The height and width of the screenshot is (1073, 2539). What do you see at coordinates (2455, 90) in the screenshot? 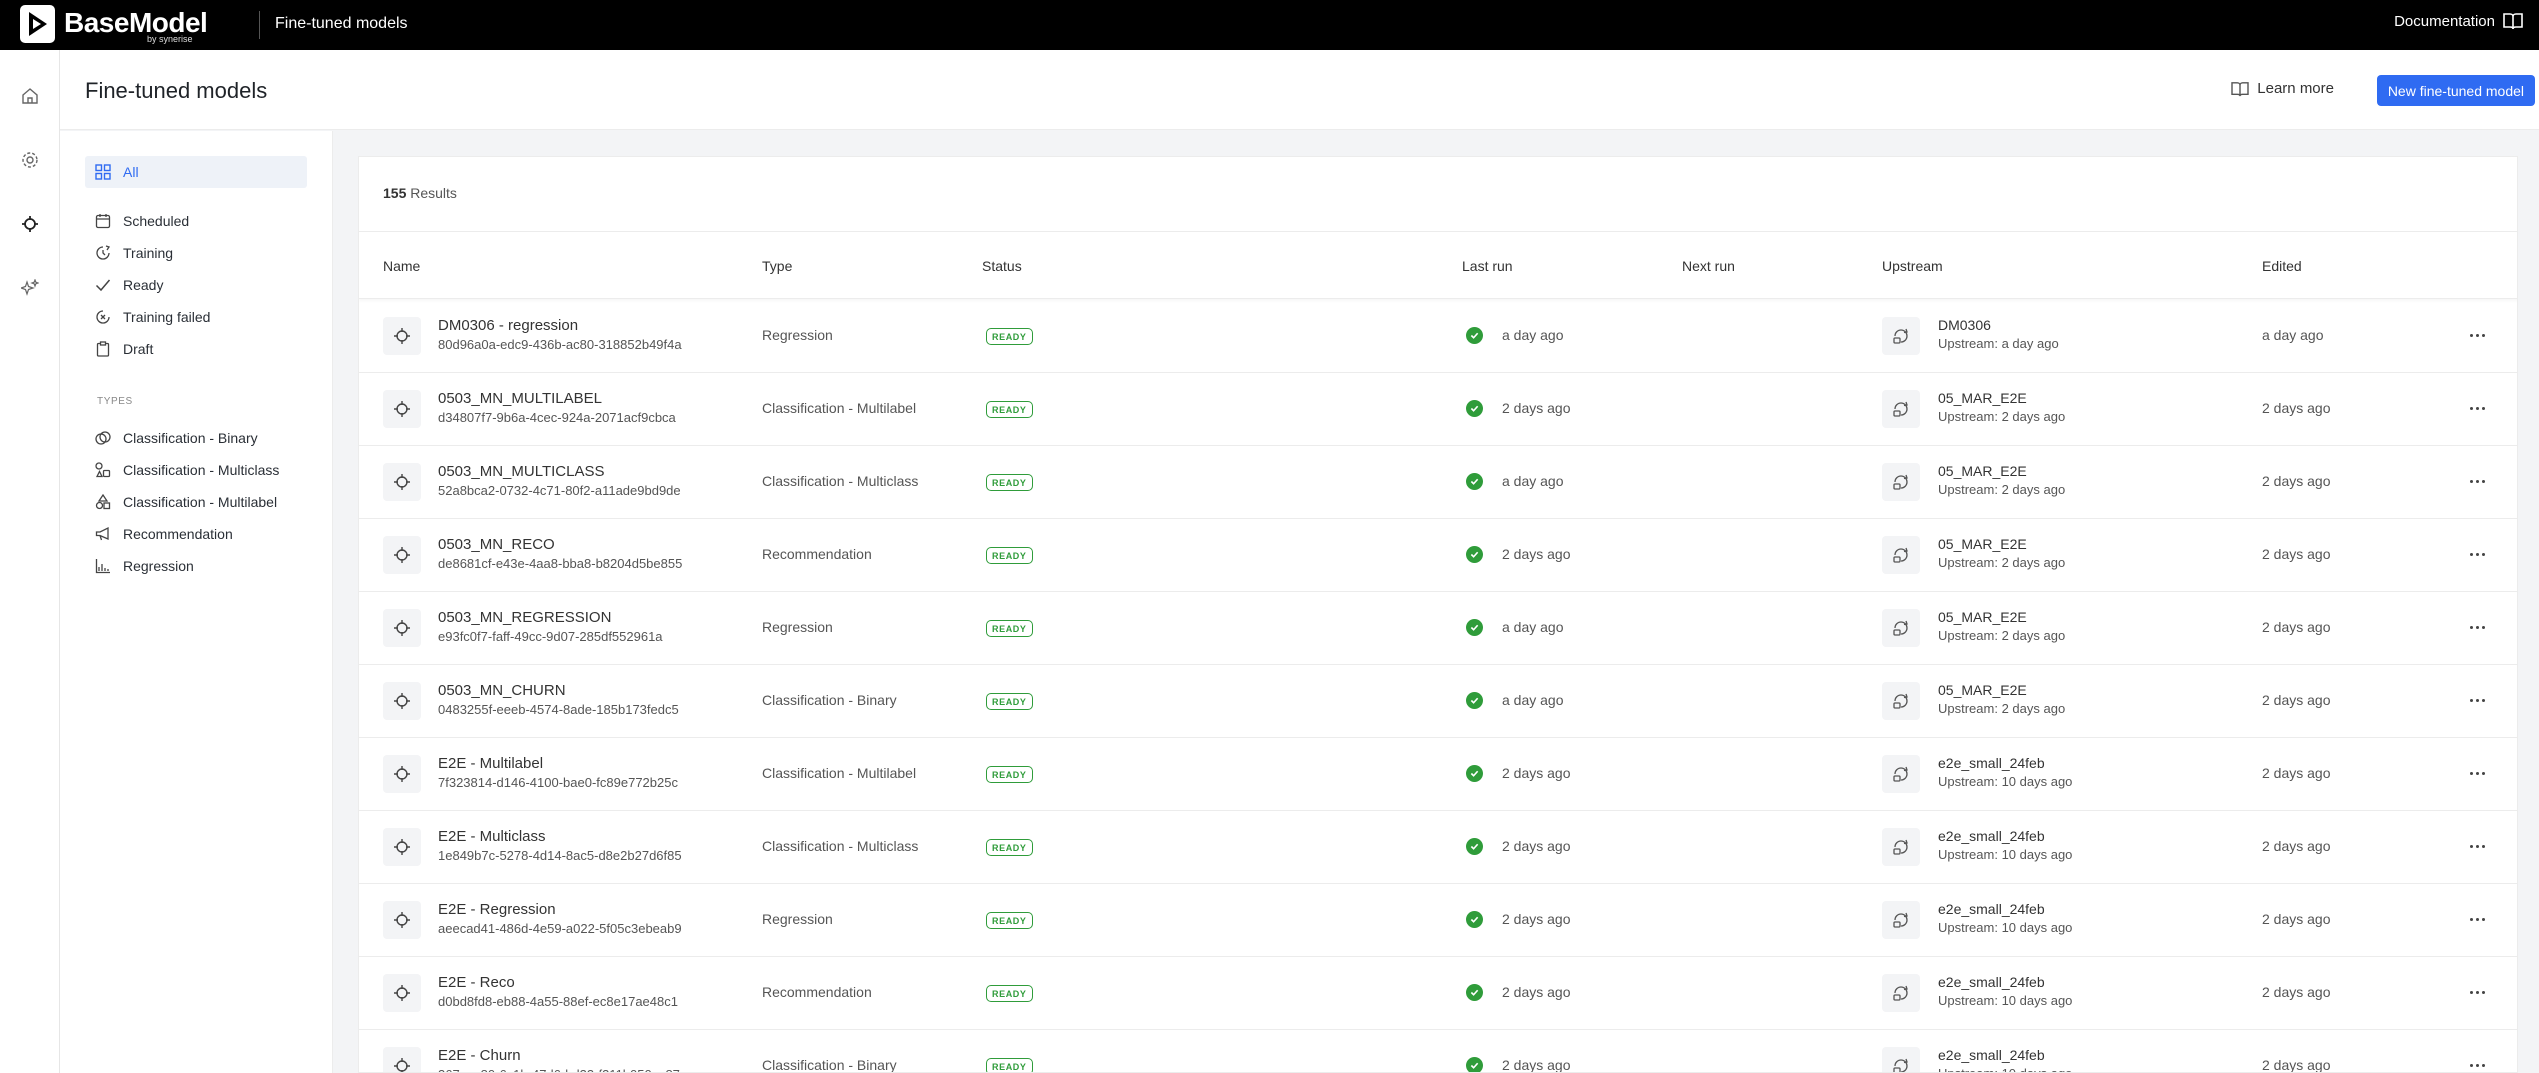
I see `new-fine-tuned-model-button: New fine-tuned model` at bounding box center [2455, 90].